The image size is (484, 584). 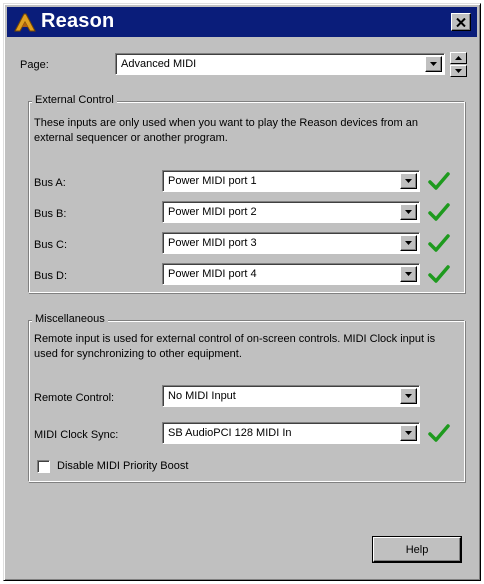 What do you see at coordinates (76, 435) in the screenshot?
I see `midi-clock-sync-label: MIDI Clock Sync:` at bounding box center [76, 435].